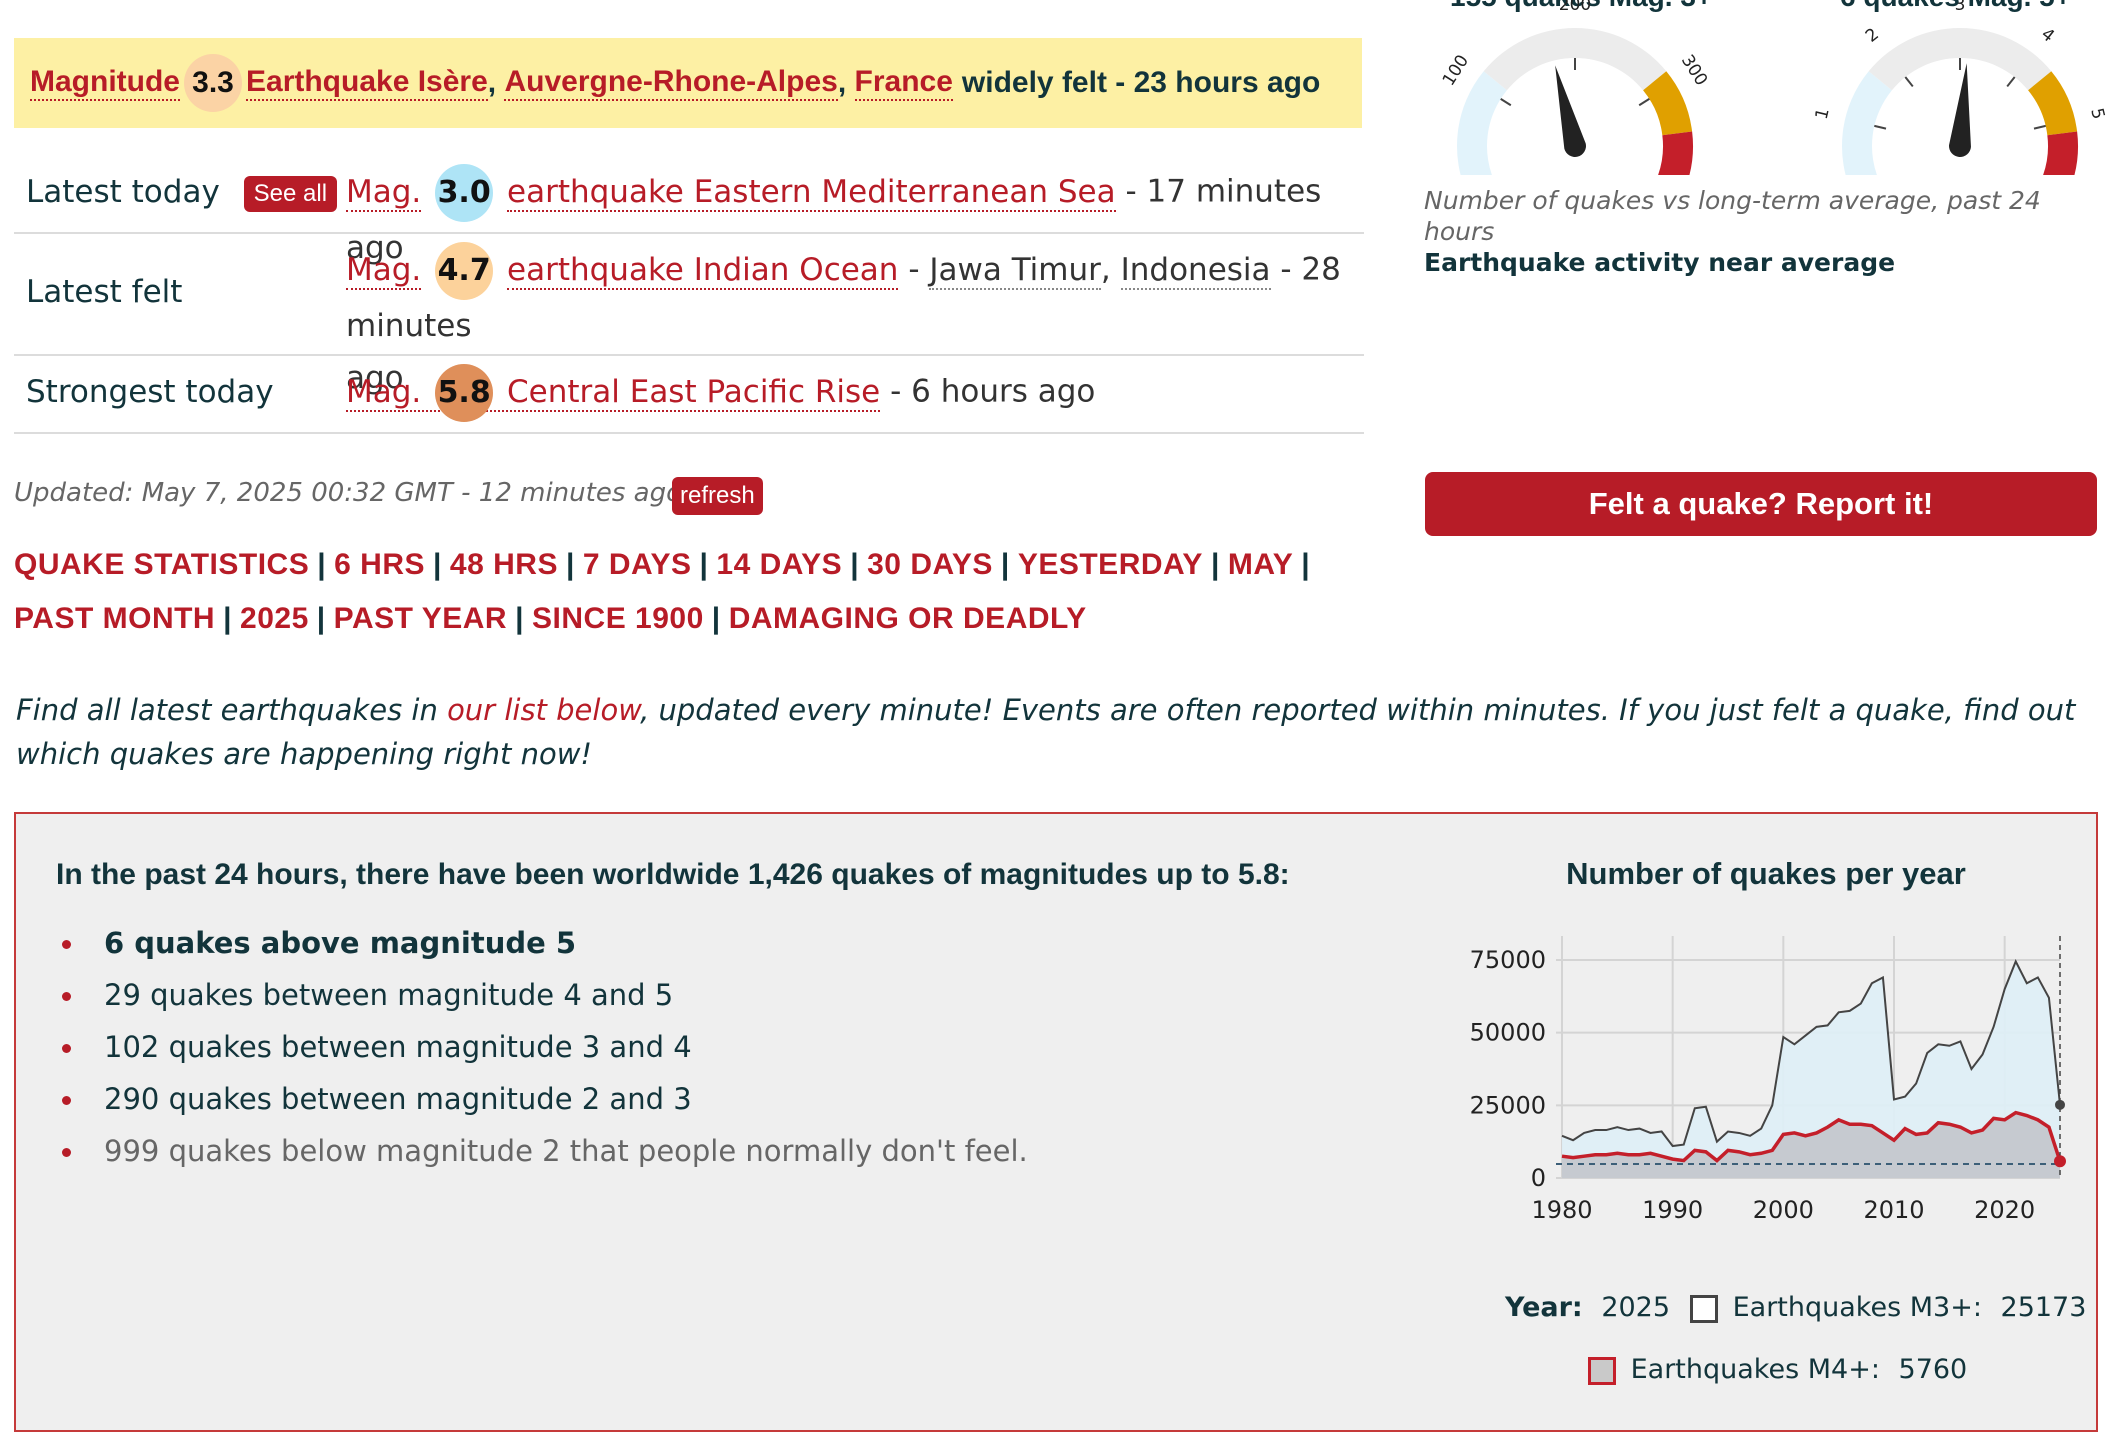 Image resolution: width=2114 pixels, height=1432 pixels. Describe the element at coordinates (367, 83) in the screenshot. I see `alert-place-link: Earthquake Isère` at that location.